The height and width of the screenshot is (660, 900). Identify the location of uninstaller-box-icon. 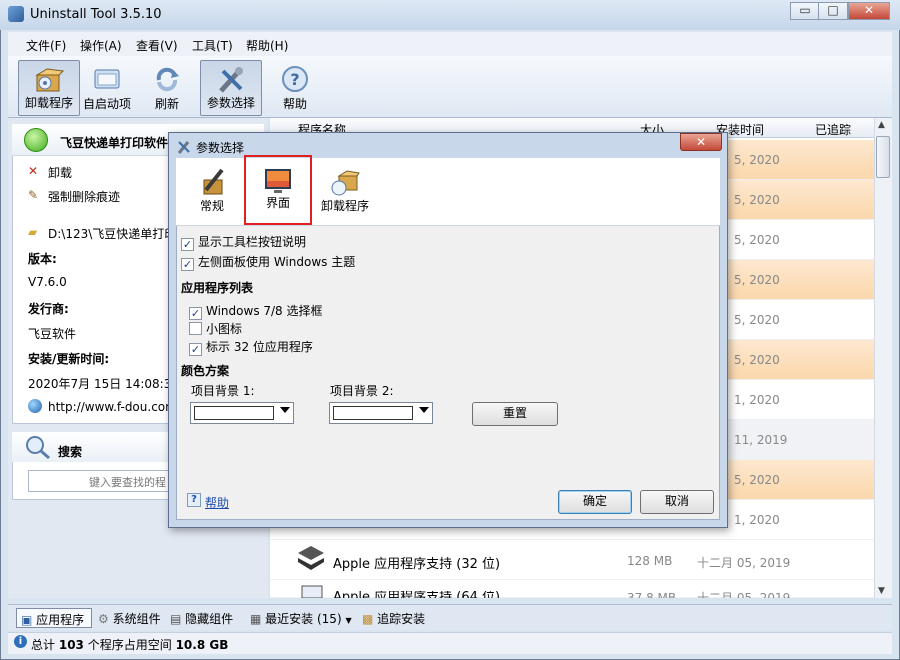
(345, 183).